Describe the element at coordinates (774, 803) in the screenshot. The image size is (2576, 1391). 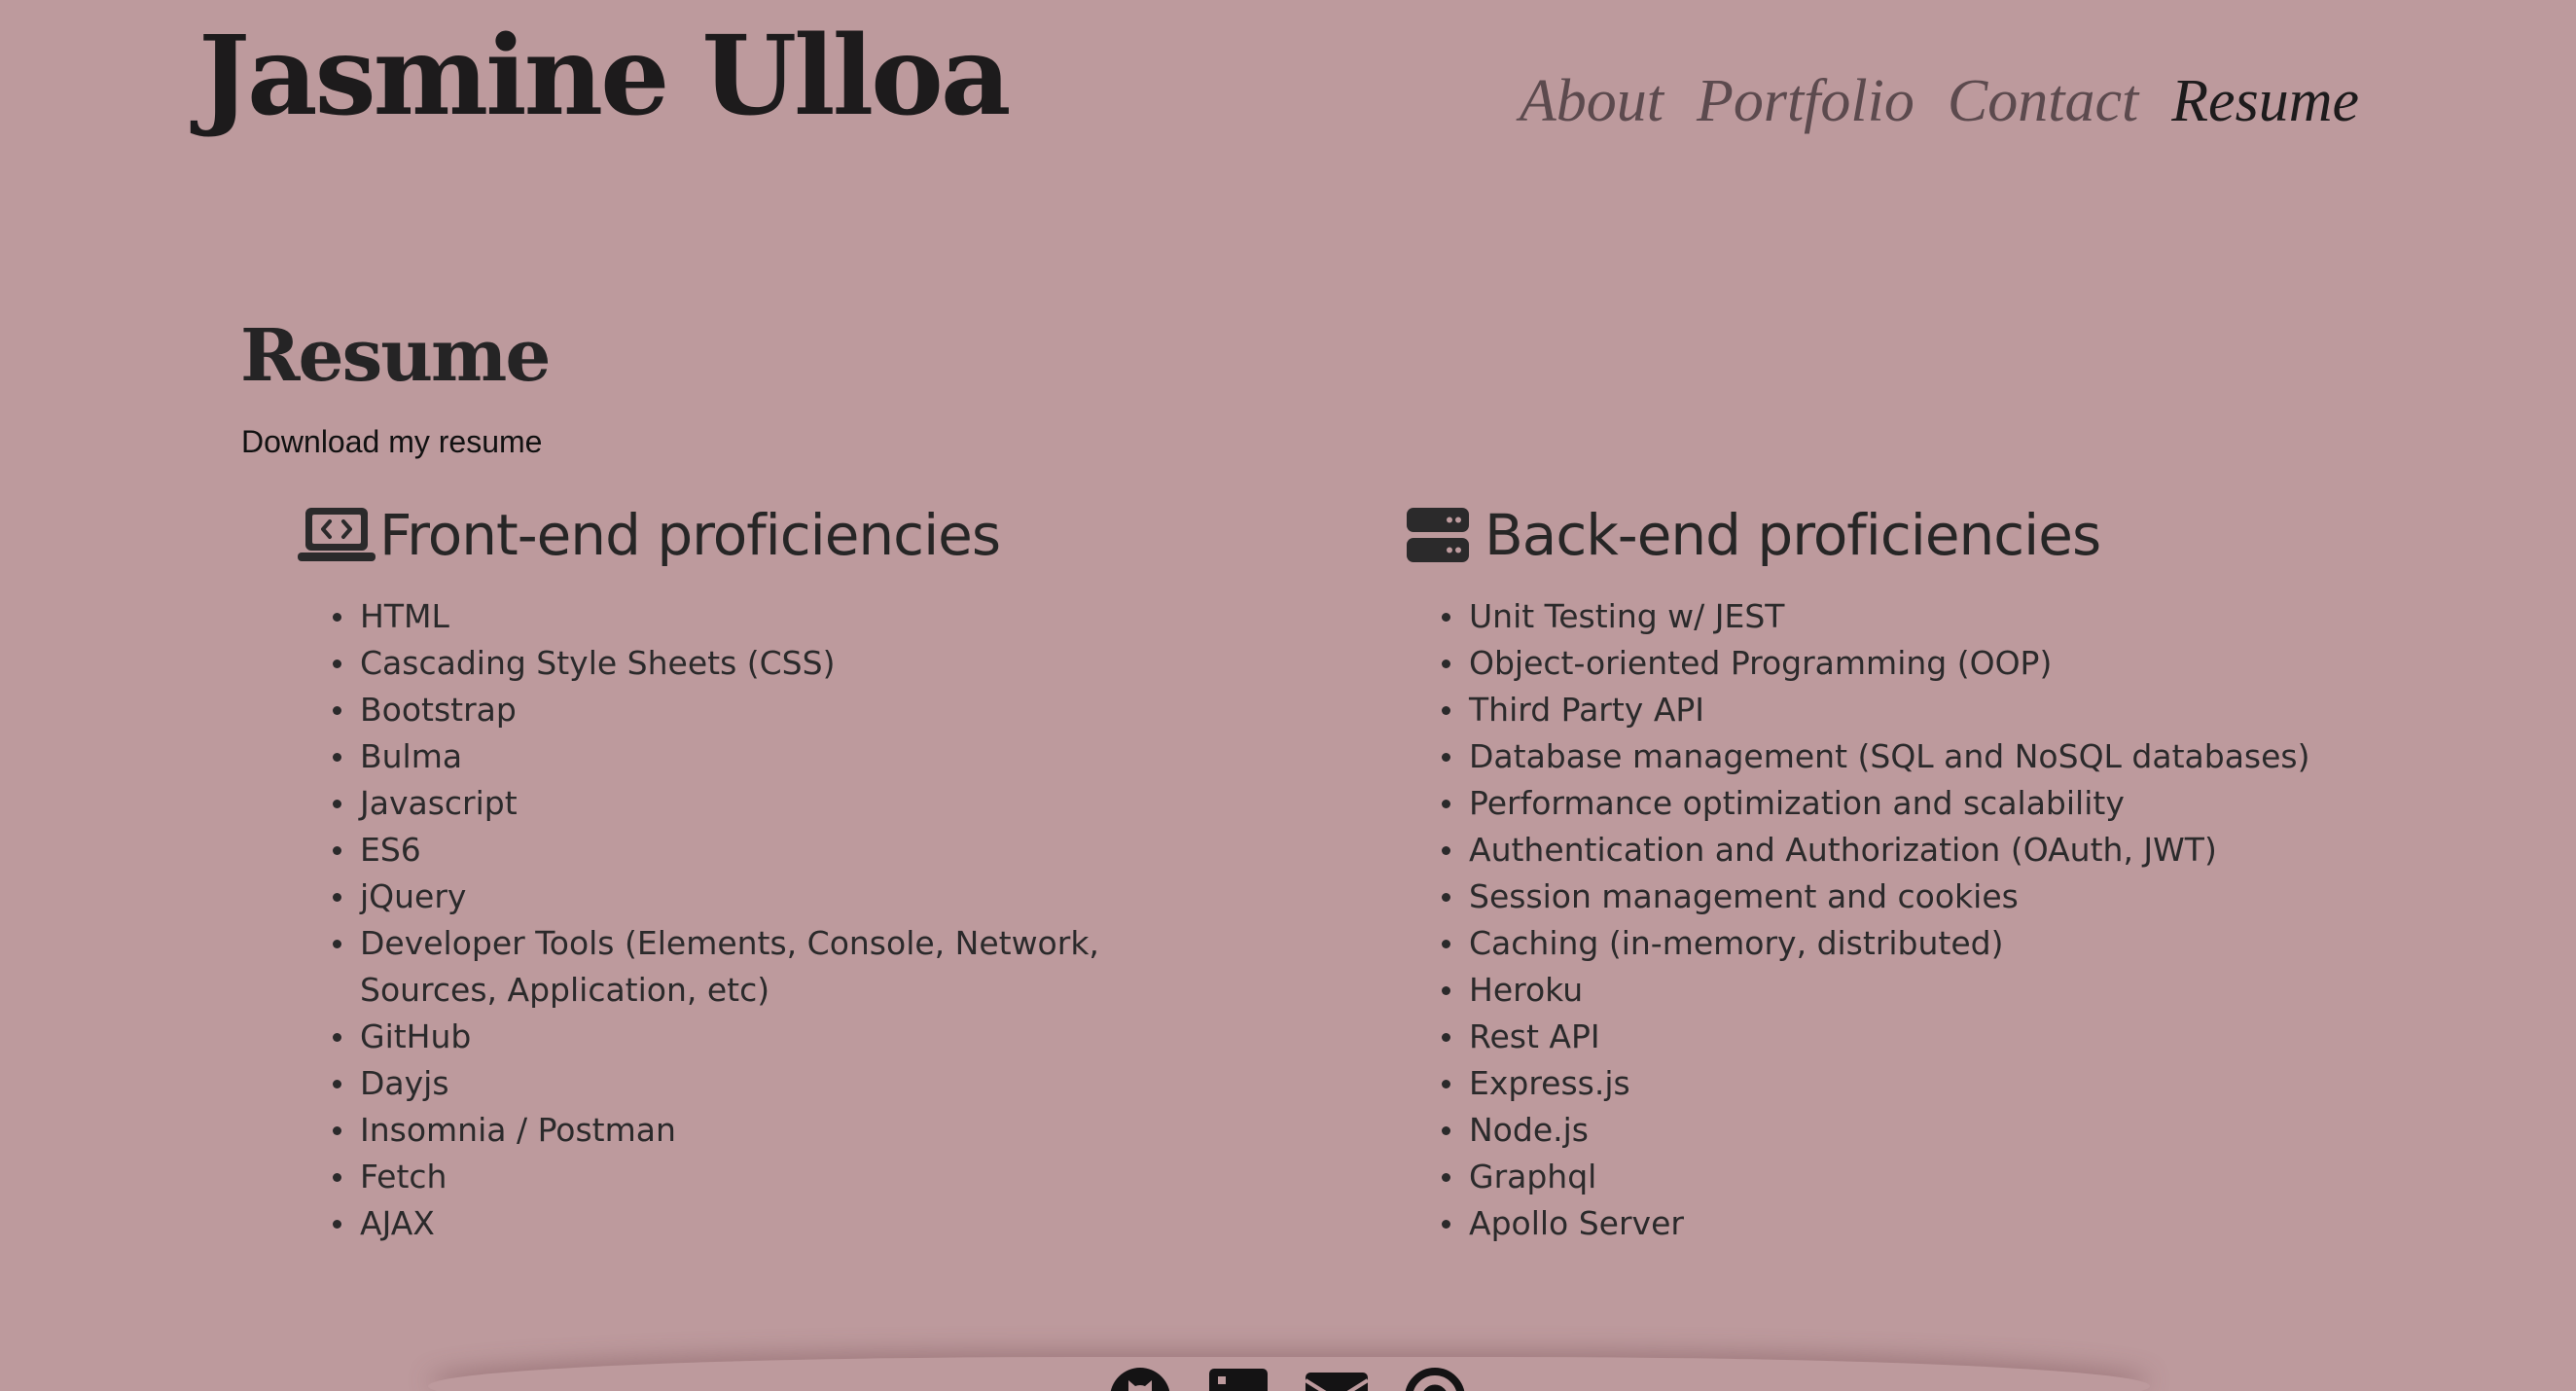
I see `list-item: Javascript` at that location.